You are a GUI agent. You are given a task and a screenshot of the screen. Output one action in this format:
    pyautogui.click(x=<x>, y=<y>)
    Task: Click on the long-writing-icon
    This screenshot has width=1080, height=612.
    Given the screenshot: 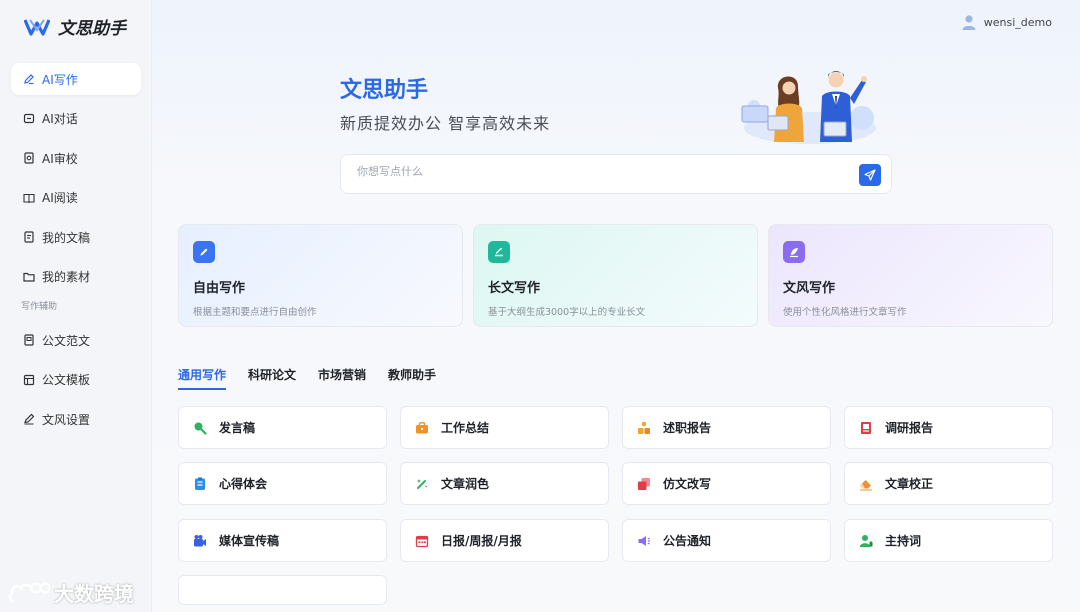 What is the action you would take?
    pyautogui.click(x=499, y=252)
    